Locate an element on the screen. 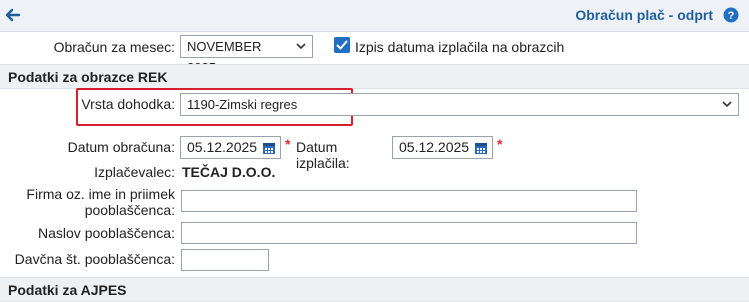 This screenshot has width=749, height=302. calc-date-label: Datum obračuna: is located at coordinates (121, 147).